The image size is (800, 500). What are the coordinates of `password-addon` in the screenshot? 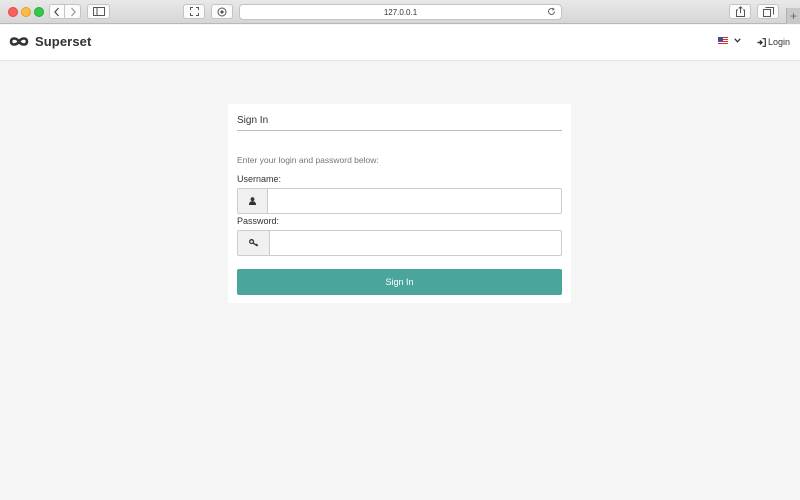 It's located at (254, 243).